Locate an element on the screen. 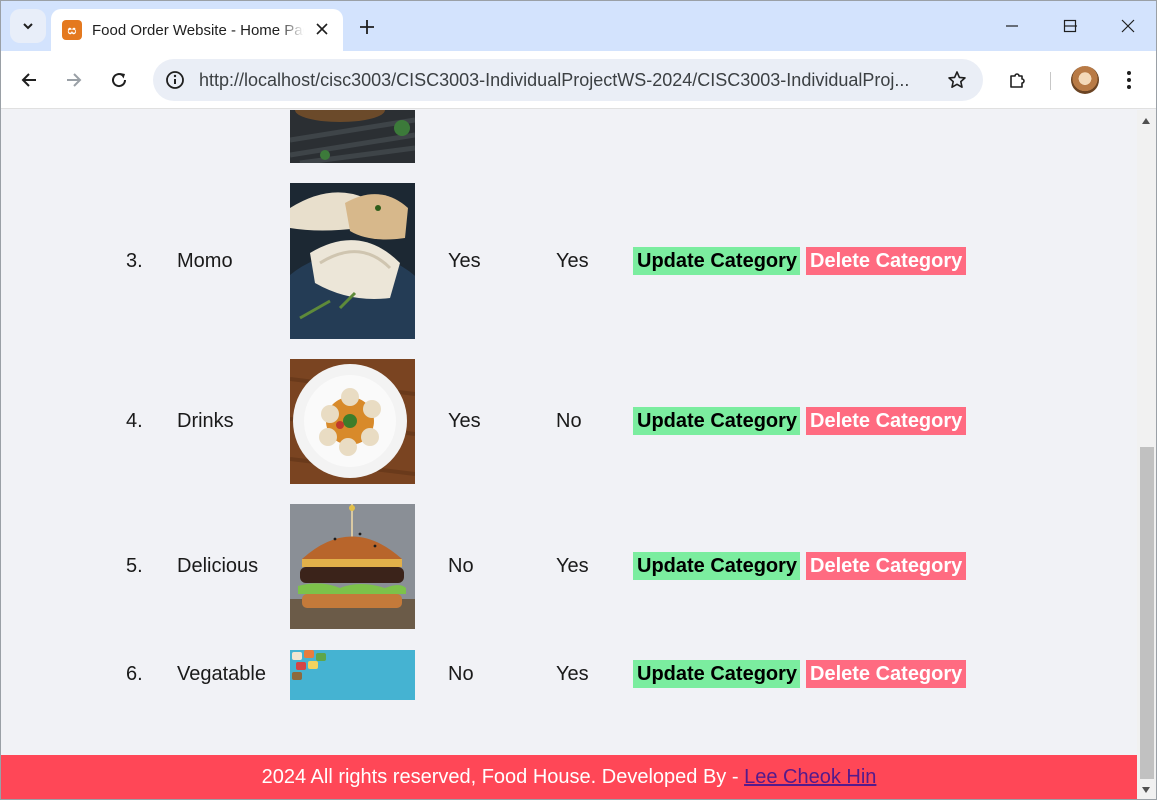 This screenshot has height=800, width=1157. plus-icon is located at coordinates (367, 27).